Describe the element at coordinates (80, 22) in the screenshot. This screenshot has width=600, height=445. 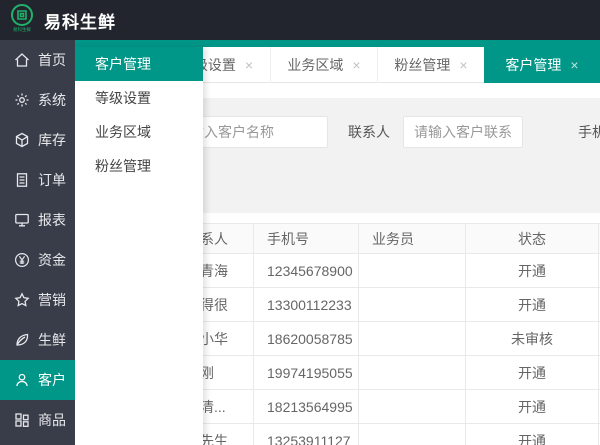
I see `app-title: 易科生鲜` at that location.